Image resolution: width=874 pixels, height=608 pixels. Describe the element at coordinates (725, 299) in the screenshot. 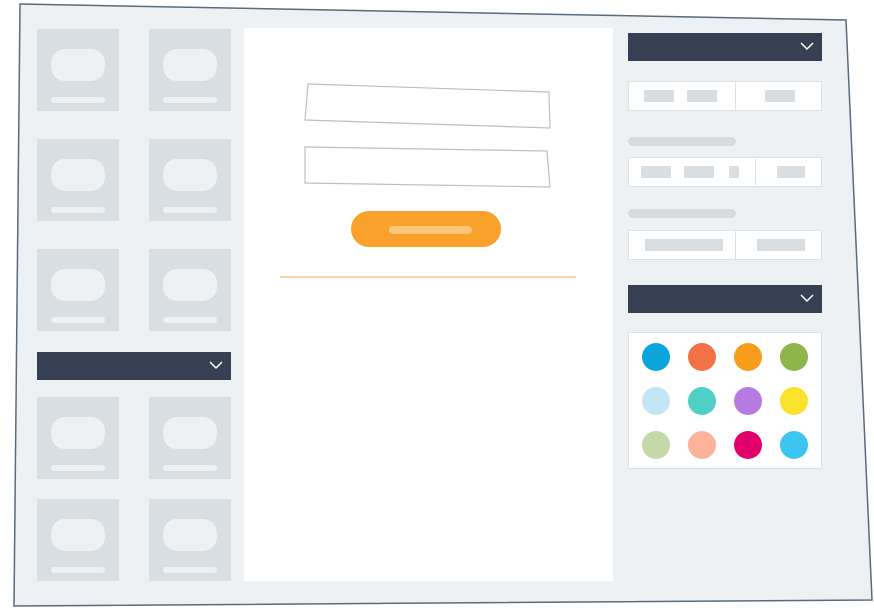

I see `color-section-header` at that location.